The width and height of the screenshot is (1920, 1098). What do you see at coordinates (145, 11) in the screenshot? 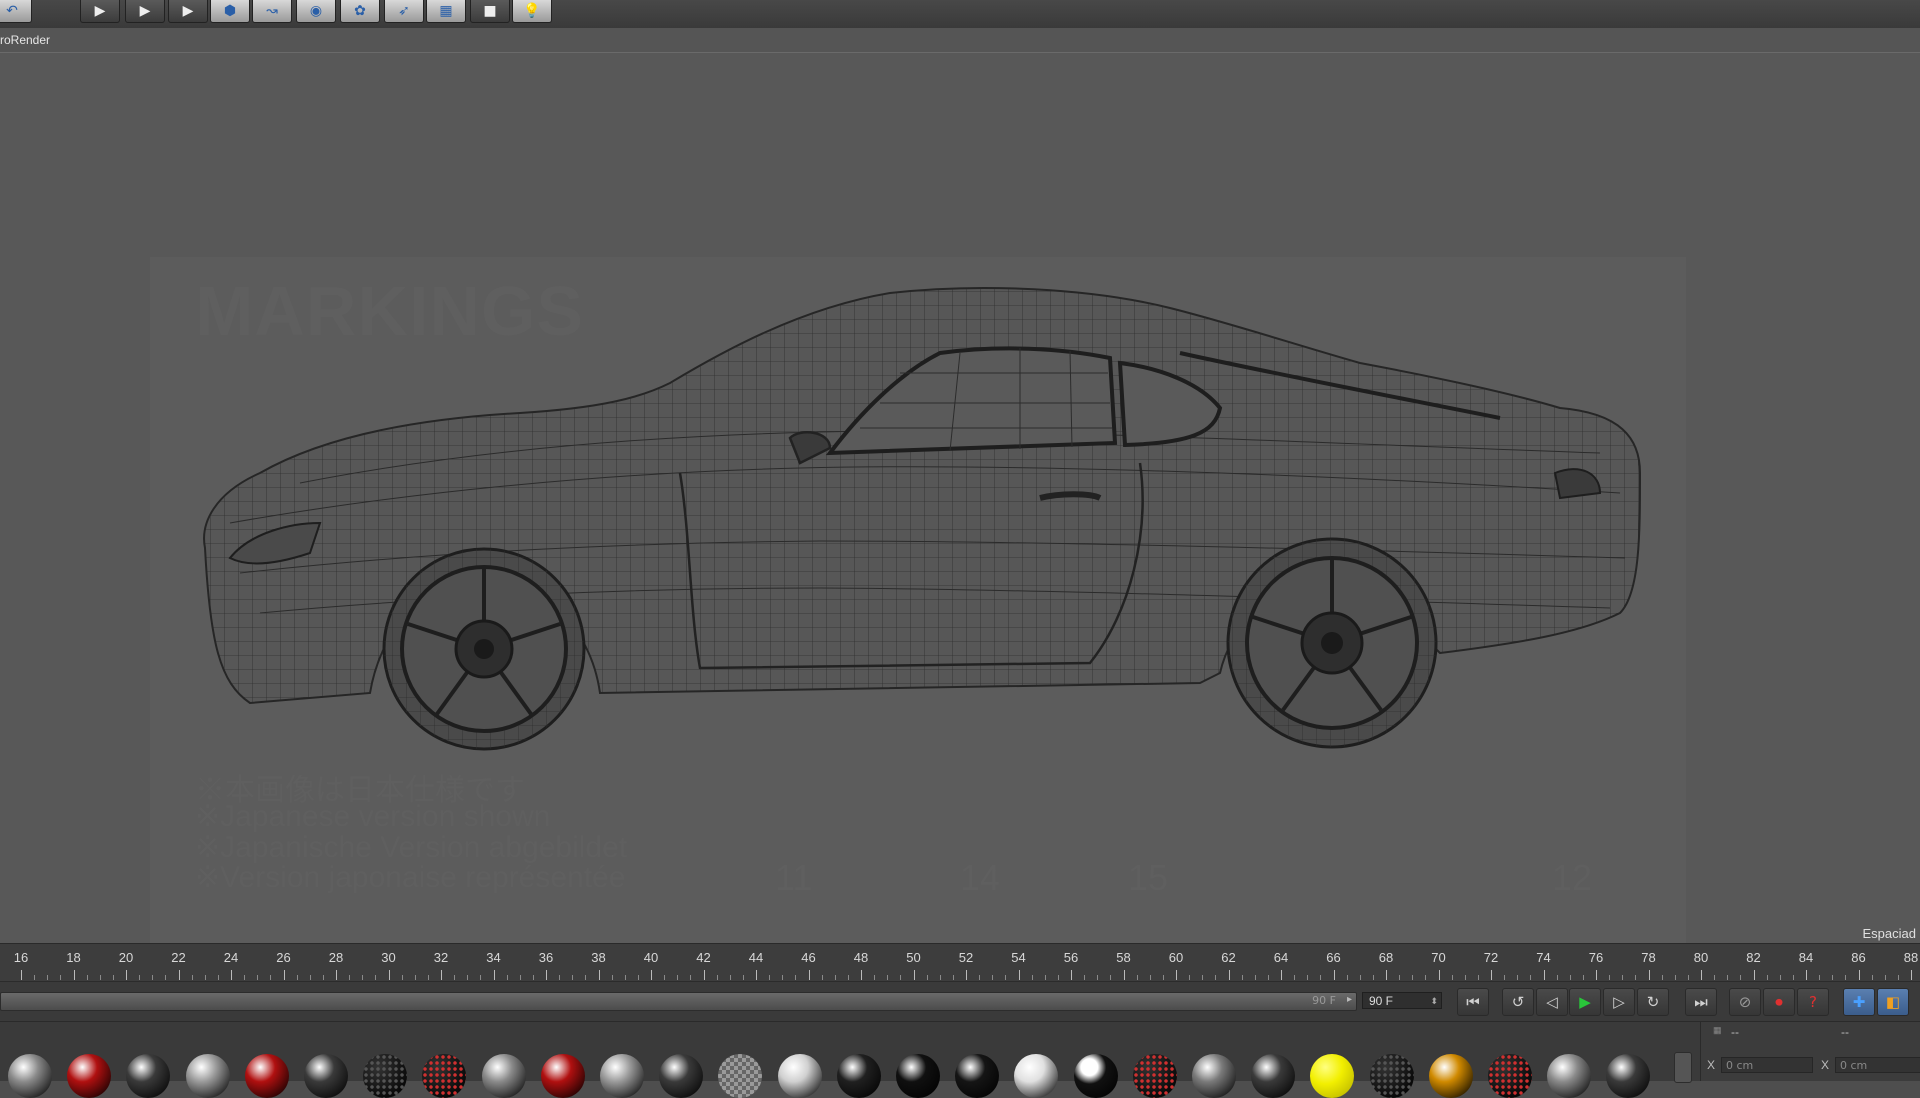
I see `render-picture-viewer-icon: ▶` at bounding box center [145, 11].